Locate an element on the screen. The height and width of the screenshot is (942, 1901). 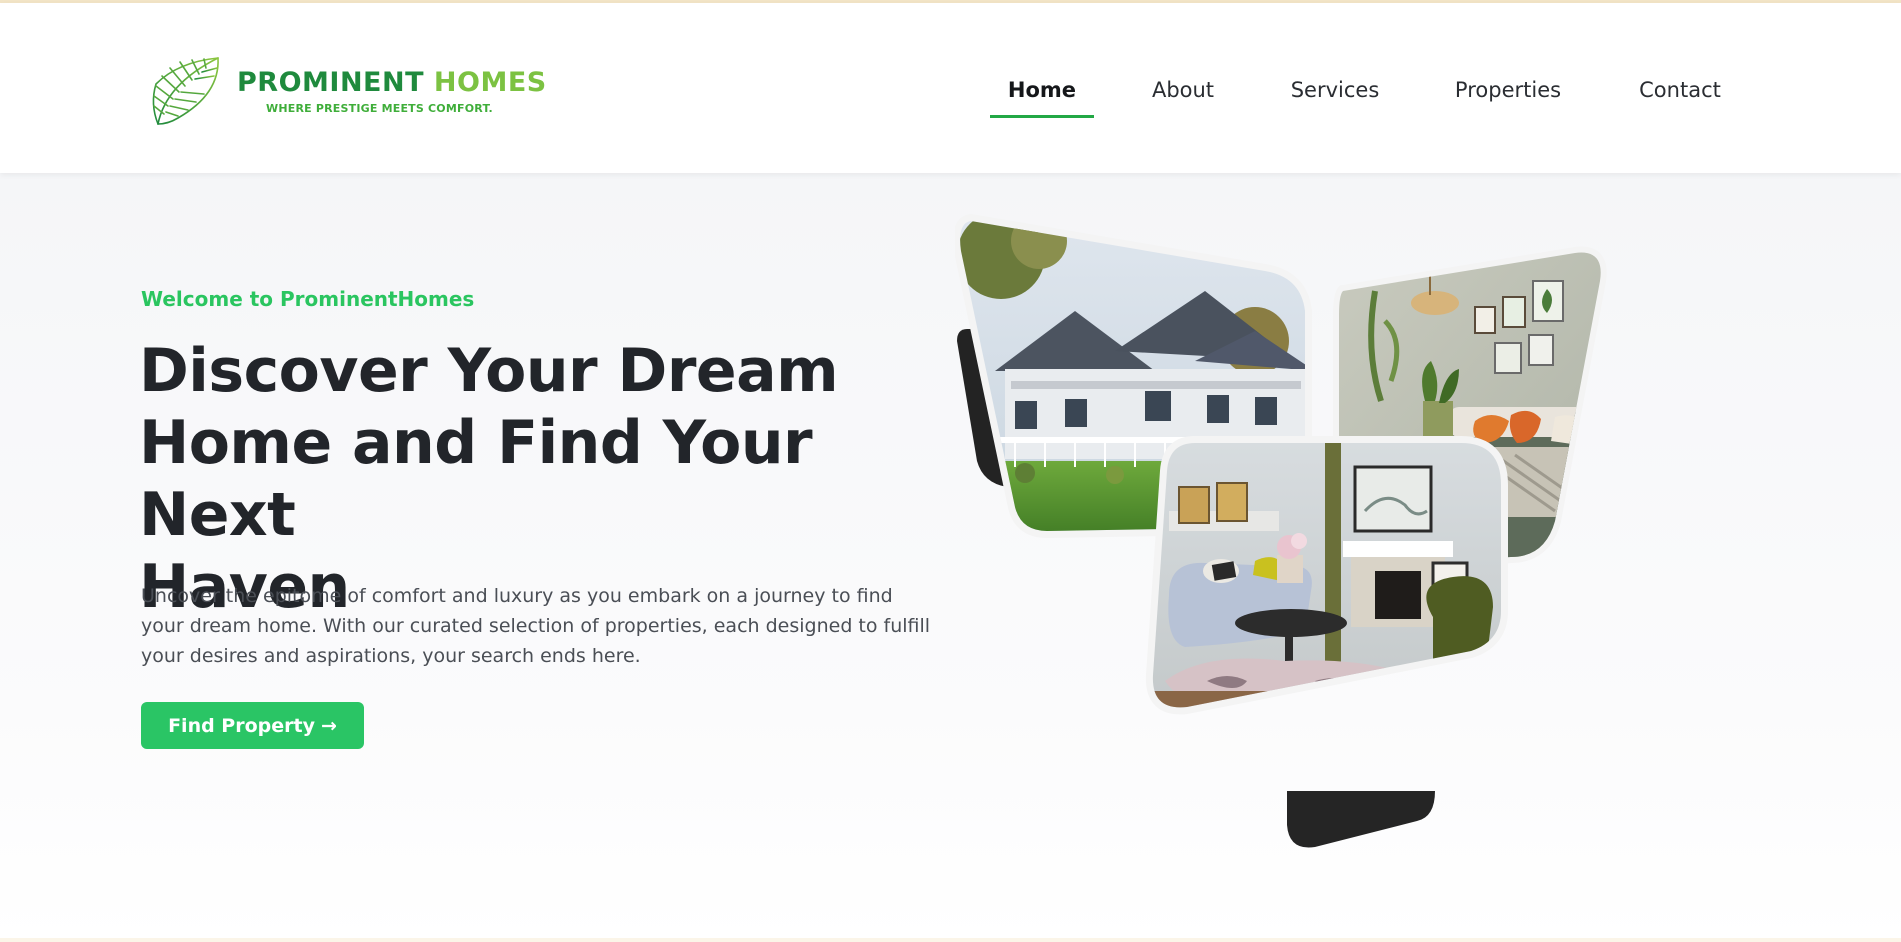
nav-about: About is located at coordinates (1183, 99).